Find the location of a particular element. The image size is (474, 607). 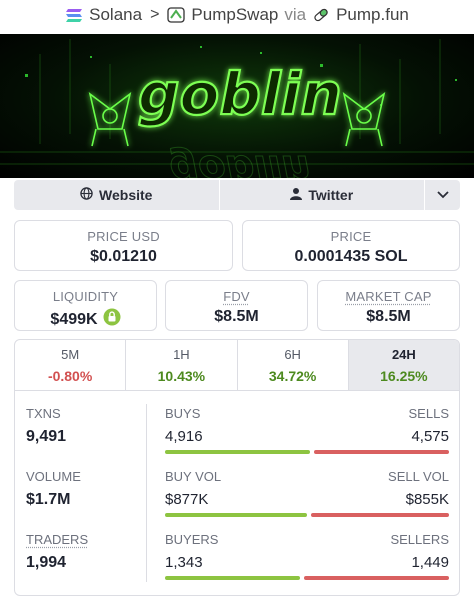

txns-stat: TXNS 9,491 is located at coordinates (46, 426).